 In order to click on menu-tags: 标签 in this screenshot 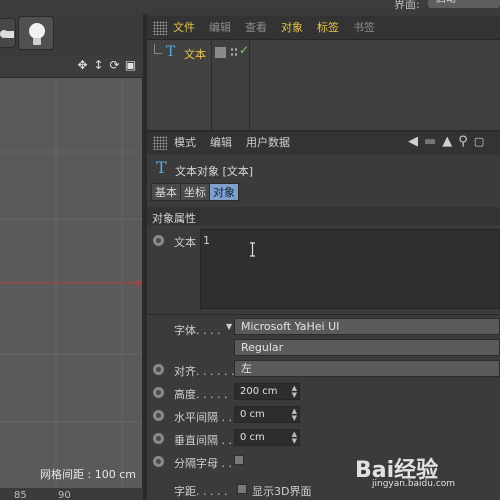, I will do `click(328, 28)`.